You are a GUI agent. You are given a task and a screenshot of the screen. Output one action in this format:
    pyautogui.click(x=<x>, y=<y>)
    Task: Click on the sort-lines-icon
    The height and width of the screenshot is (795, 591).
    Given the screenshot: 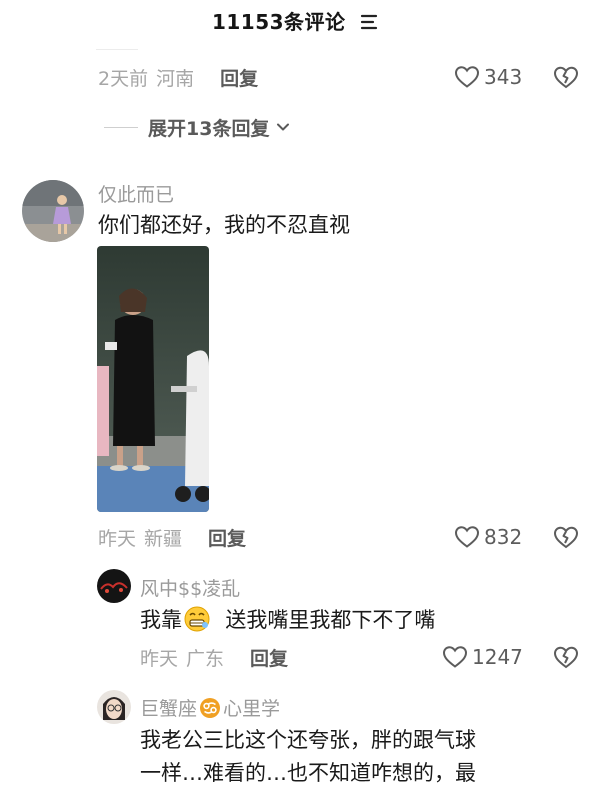 What is the action you would take?
    pyautogui.click(x=369, y=22)
    